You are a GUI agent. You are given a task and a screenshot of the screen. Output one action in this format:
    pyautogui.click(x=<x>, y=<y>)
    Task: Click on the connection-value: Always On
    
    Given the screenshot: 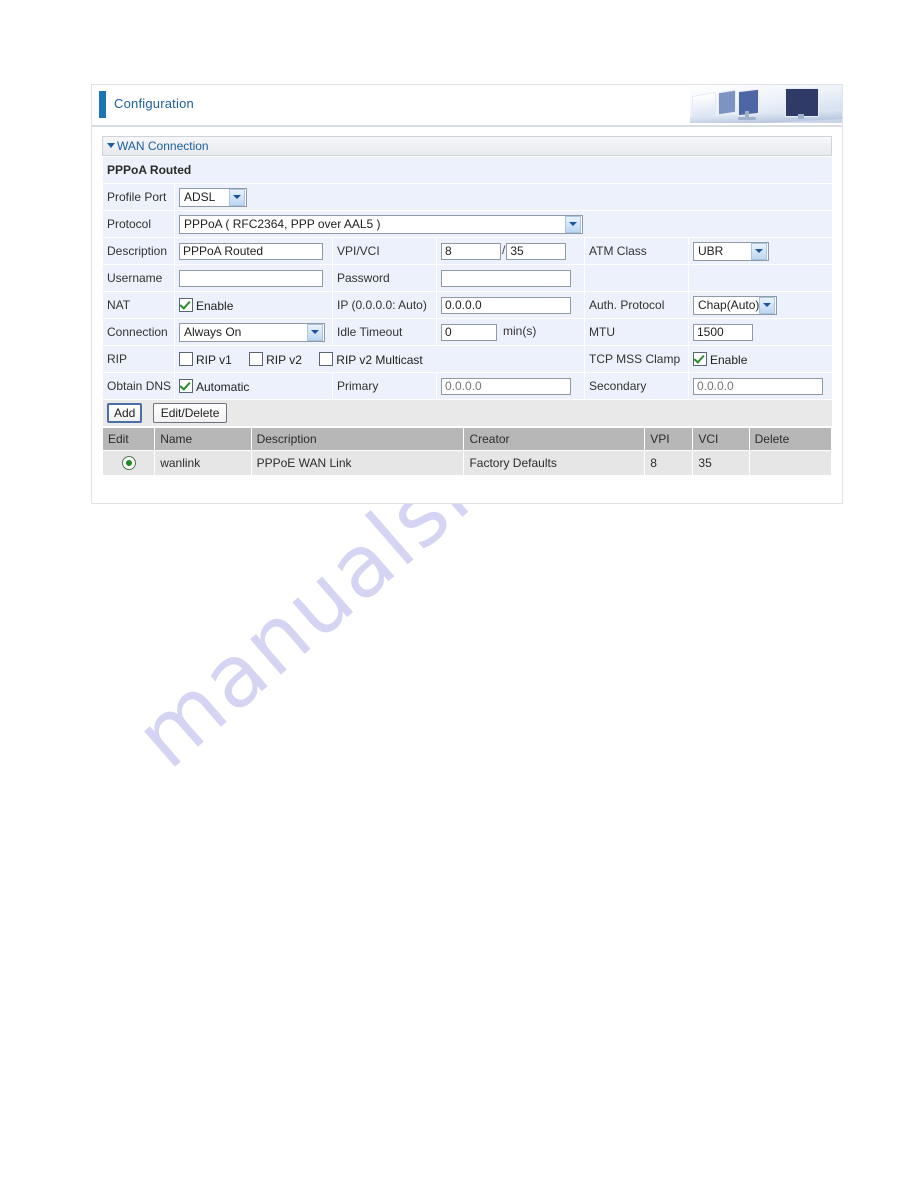 What is the action you would take?
    pyautogui.click(x=213, y=332)
    